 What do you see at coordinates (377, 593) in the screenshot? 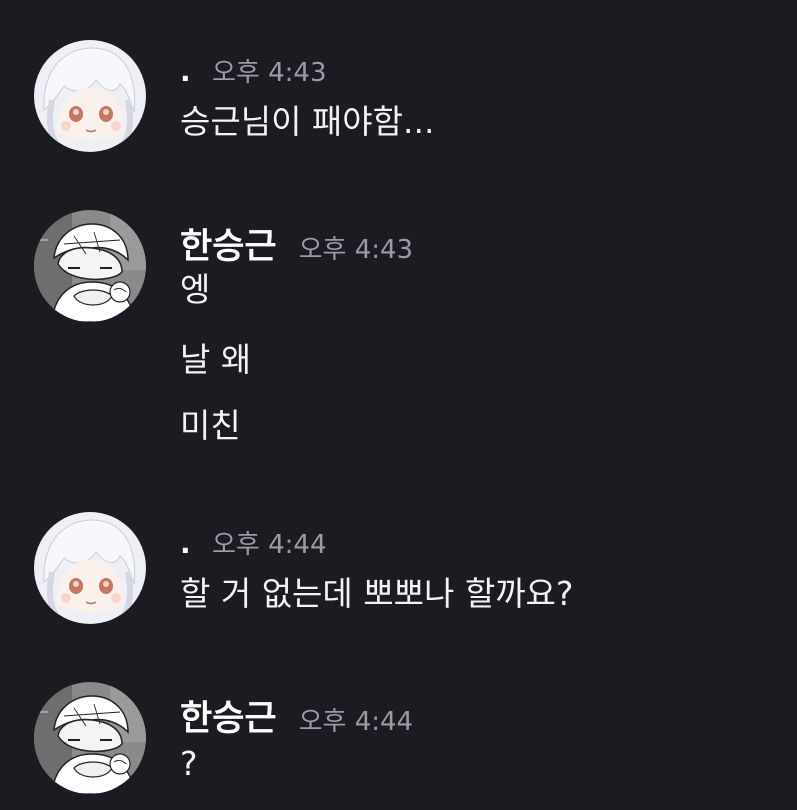
I see `message-text: 할 거 없는데 뽀뽀나 할까요?` at bounding box center [377, 593].